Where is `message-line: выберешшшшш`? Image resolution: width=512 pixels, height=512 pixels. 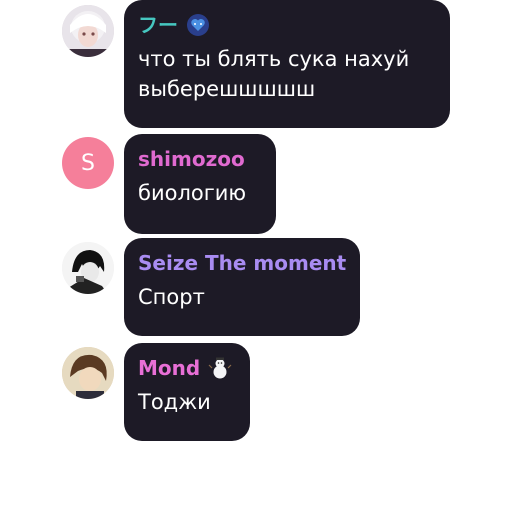 message-line: выберешшшшш is located at coordinates (227, 89).